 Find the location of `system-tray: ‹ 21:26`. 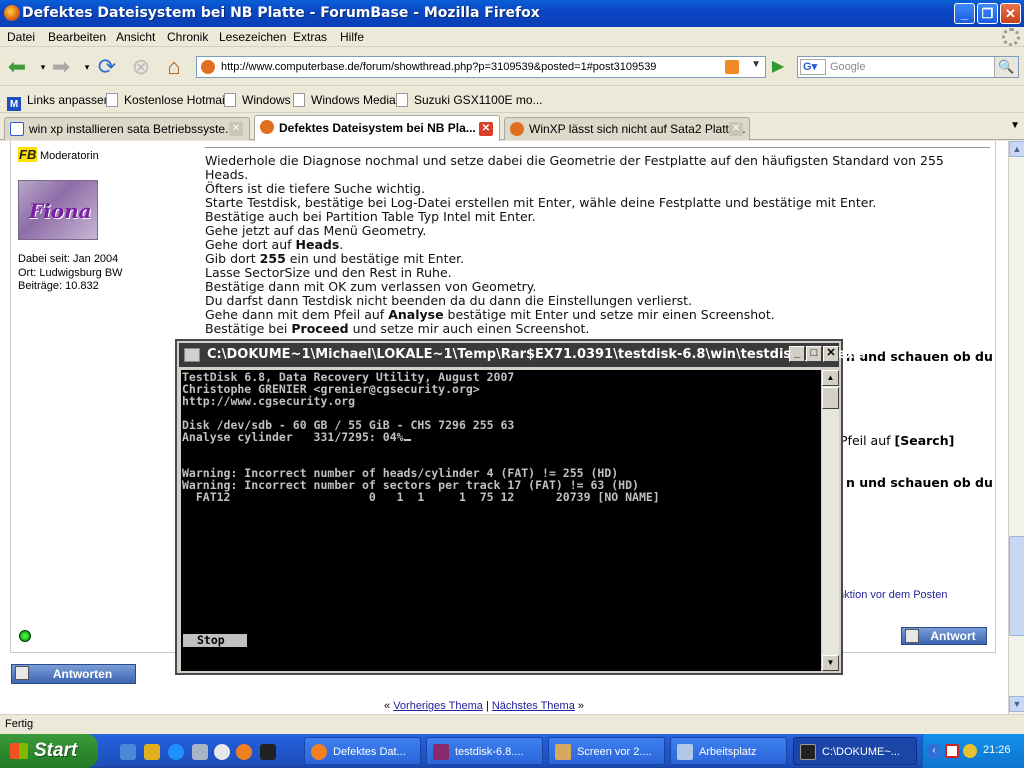

system-tray: ‹ 21:26 is located at coordinates (973, 751).